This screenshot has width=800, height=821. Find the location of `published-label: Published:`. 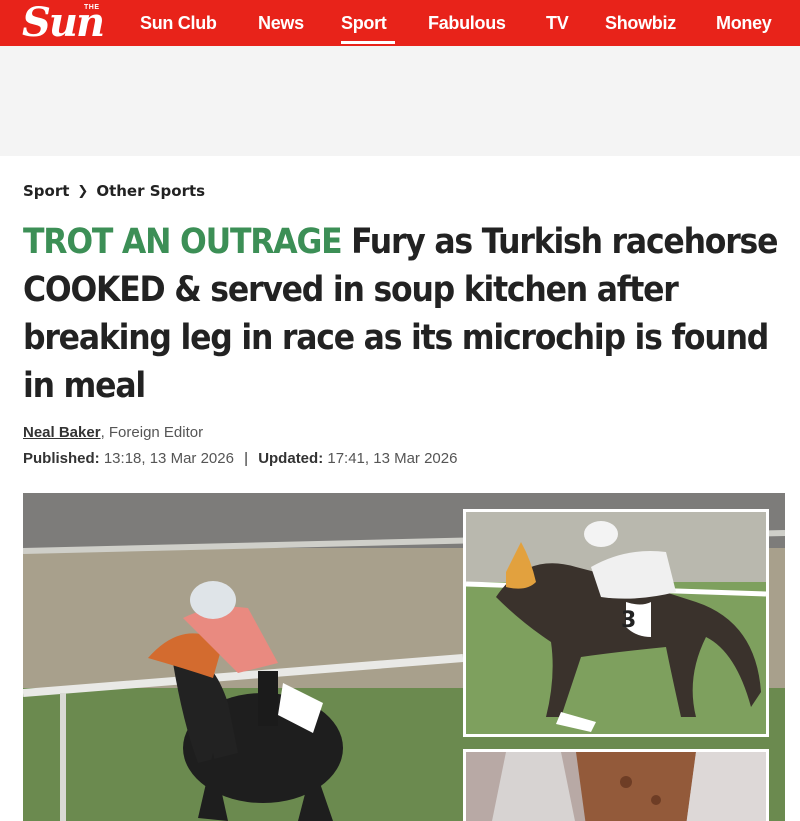

published-label: Published: is located at coordinates (61, 458).